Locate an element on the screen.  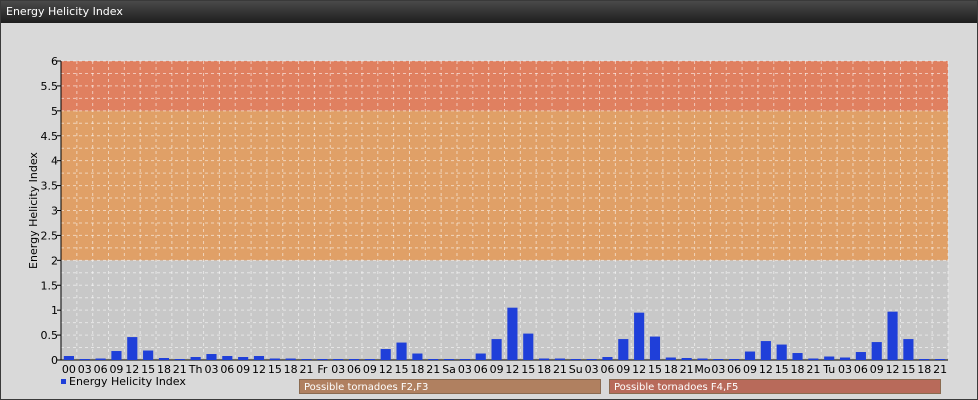
y-tick-label: 5.5 is located at coordinates (50, 86).